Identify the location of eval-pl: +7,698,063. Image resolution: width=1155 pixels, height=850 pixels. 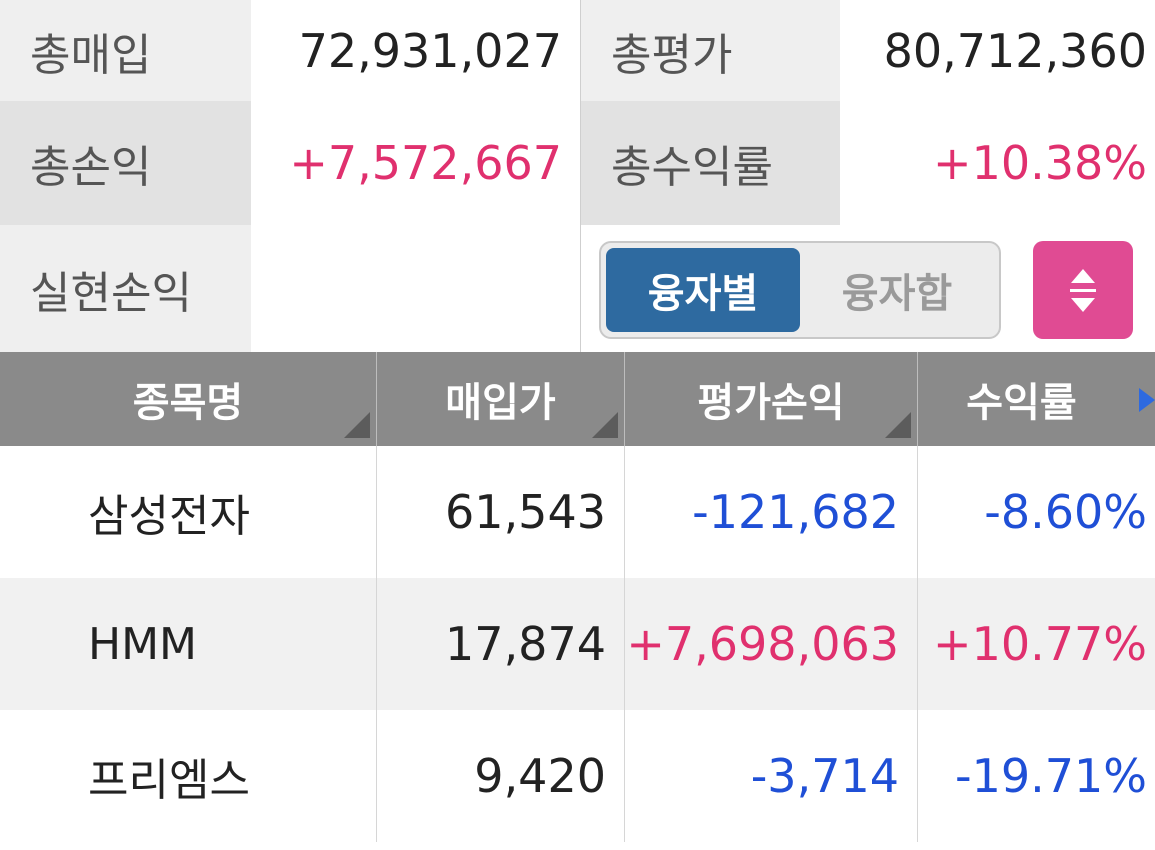
(771, 644).